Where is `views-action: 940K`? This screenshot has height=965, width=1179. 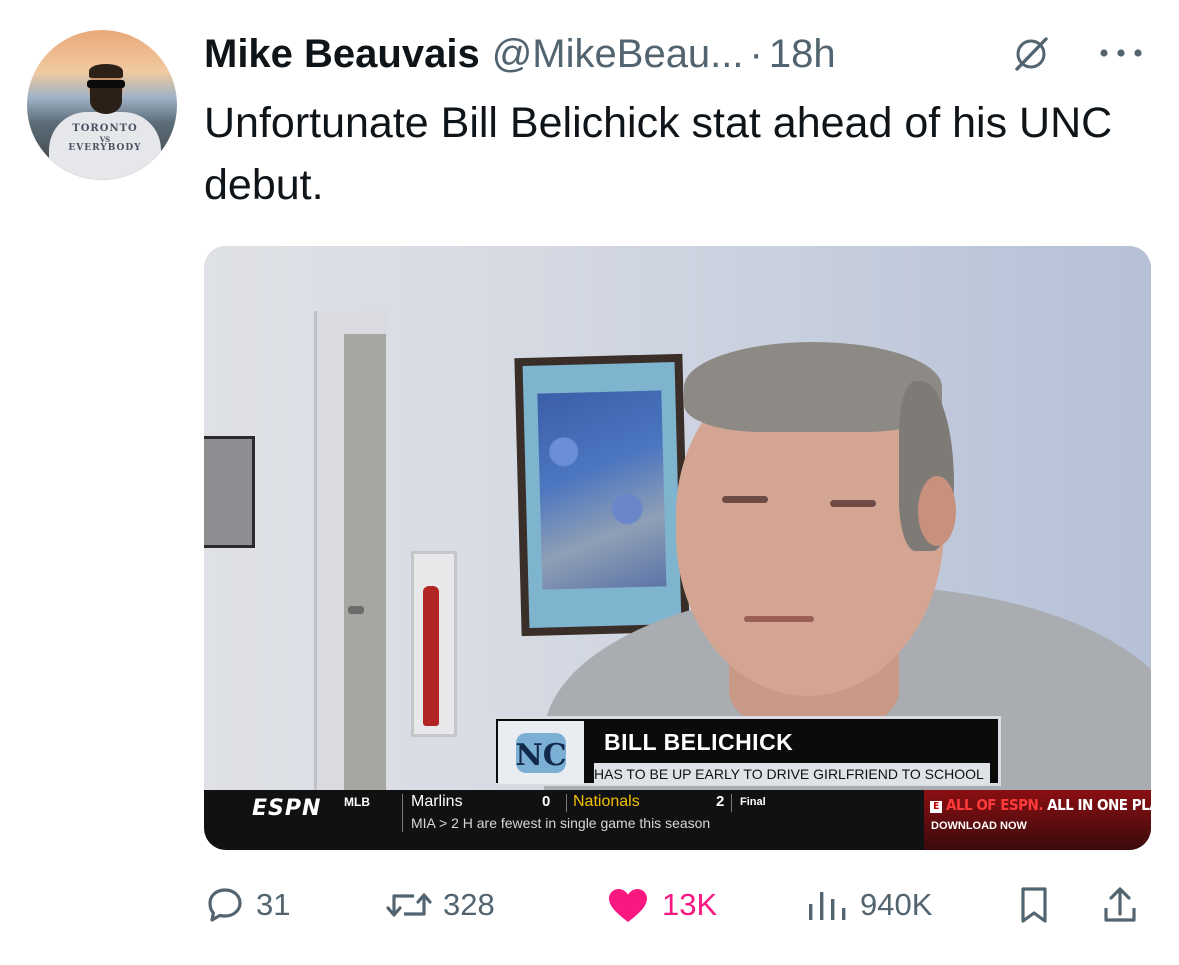
views-action: 940K is located at coordinates (868, 905).